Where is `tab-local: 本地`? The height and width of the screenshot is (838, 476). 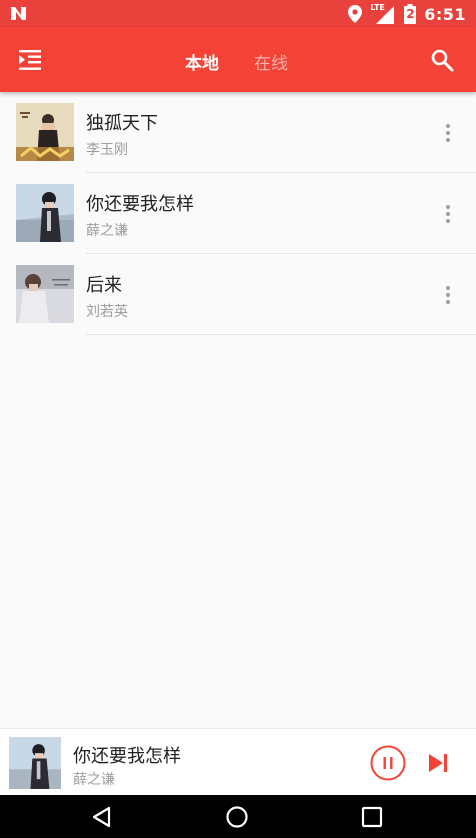
tab-local: 本地 is located at coordinates (202, 61).